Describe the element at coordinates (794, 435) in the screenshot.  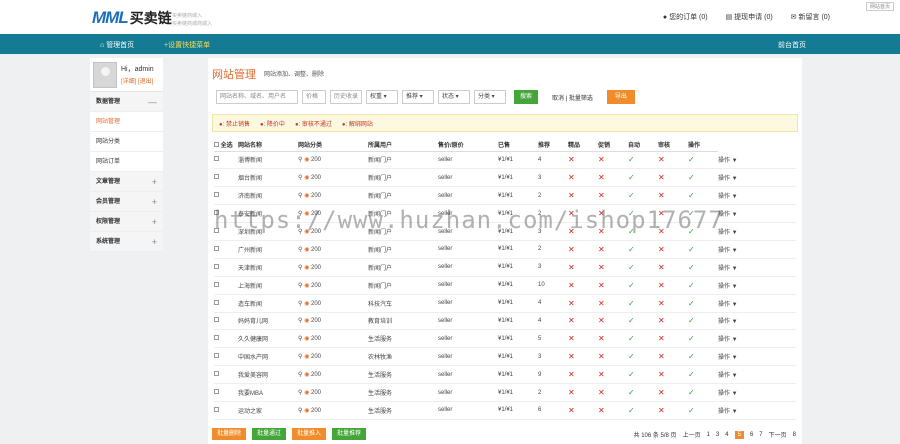
I see `last-page: 8` at that location.